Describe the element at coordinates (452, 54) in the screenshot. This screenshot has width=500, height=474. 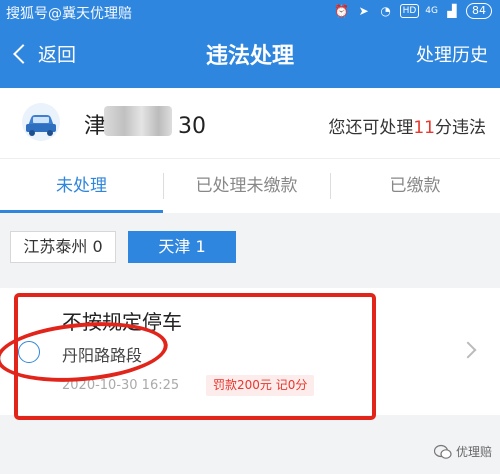
I see `history-button: 处理历史` at that location.